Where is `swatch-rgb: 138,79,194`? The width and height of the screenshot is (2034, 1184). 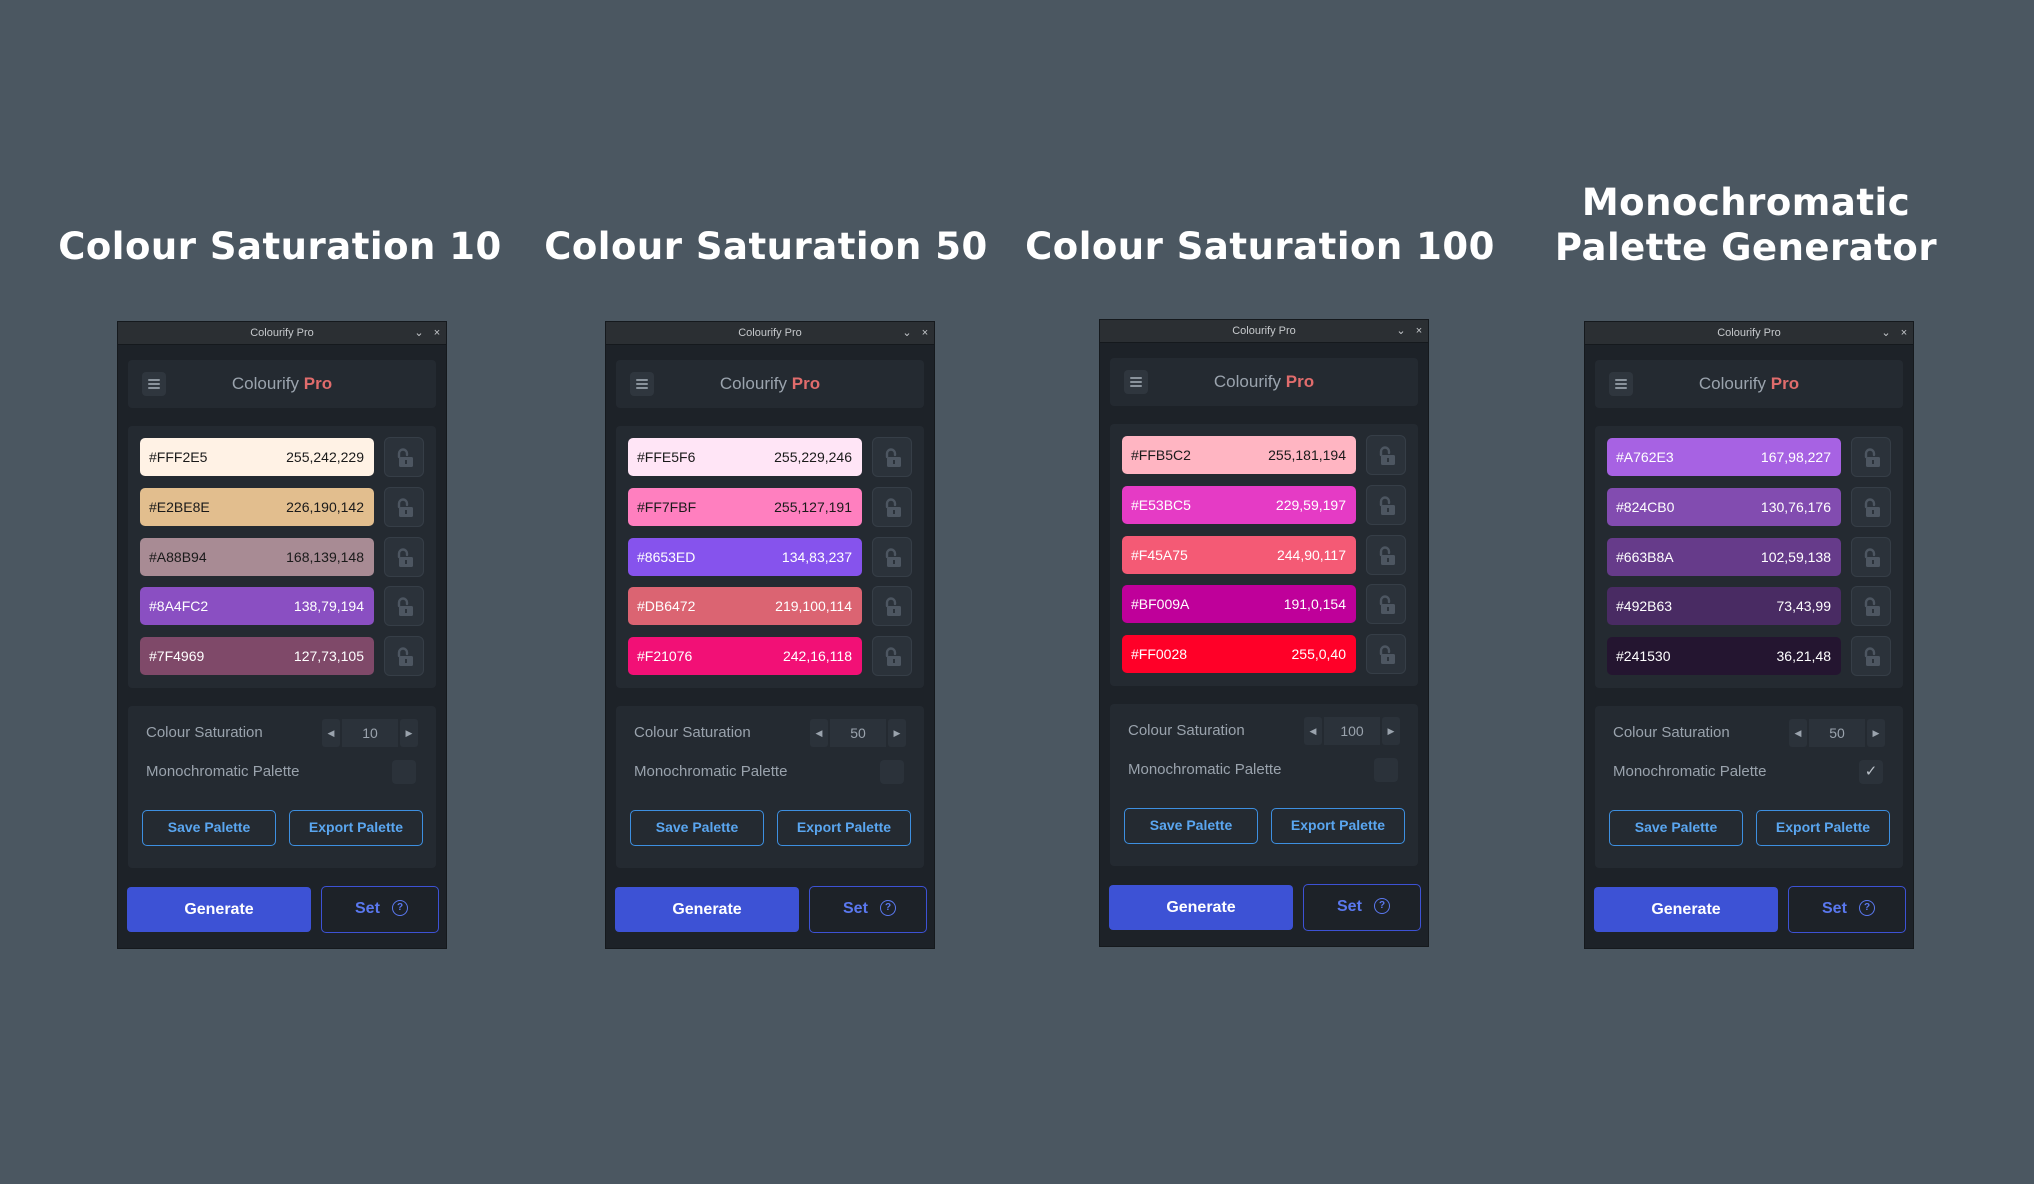
swatch-rgb: 138,79,194 is located at coordinates (328, 606).